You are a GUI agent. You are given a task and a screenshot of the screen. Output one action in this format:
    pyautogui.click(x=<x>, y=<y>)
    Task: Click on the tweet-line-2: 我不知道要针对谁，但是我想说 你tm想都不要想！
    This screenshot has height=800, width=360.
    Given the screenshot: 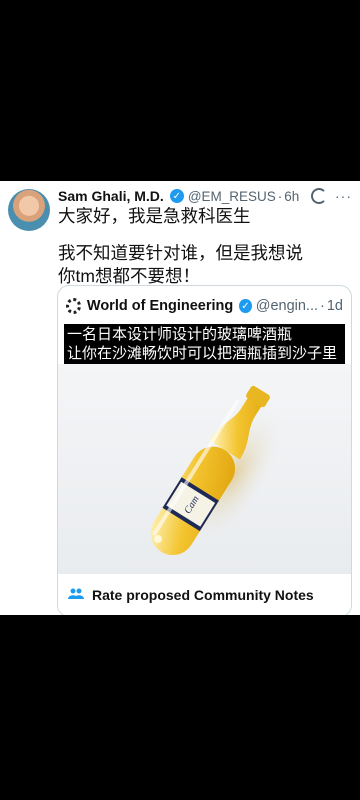 What is the action you would take?
    pyautogui.click(x=180, y=264)
    